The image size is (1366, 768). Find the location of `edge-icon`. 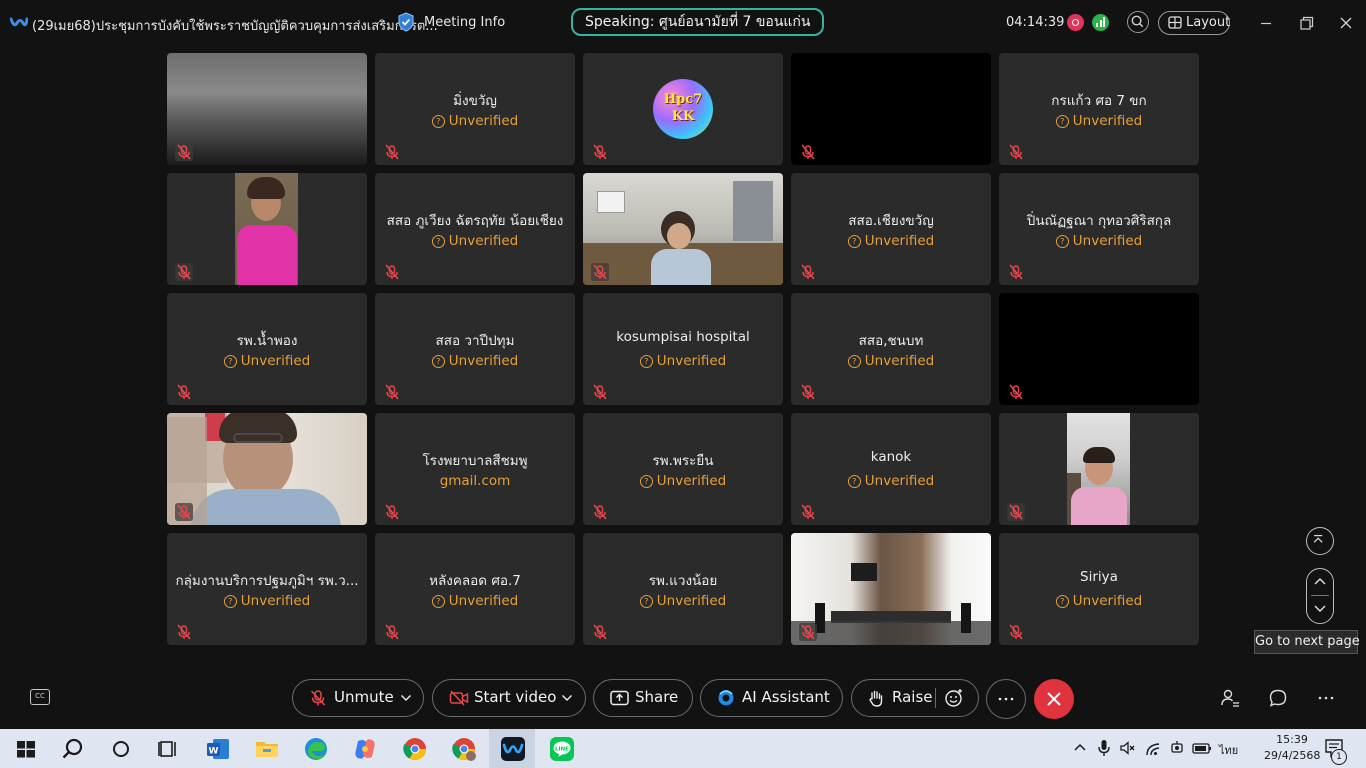

edge-icon is located at coordinates (316, 749).